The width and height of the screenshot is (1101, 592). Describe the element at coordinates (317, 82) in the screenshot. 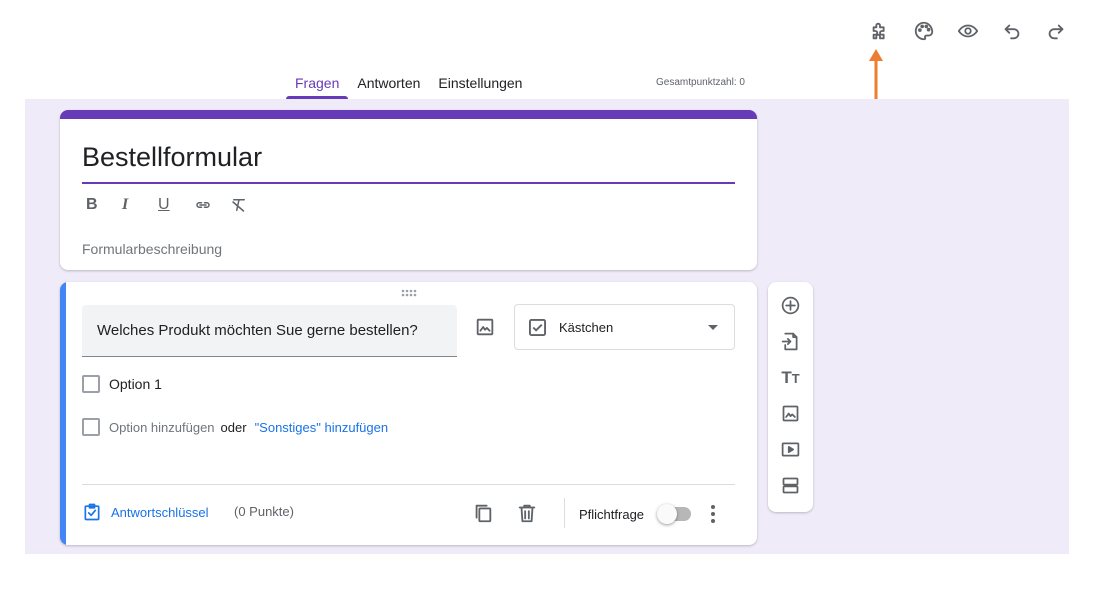

I see `tab-fragen: Fragen` at that location.